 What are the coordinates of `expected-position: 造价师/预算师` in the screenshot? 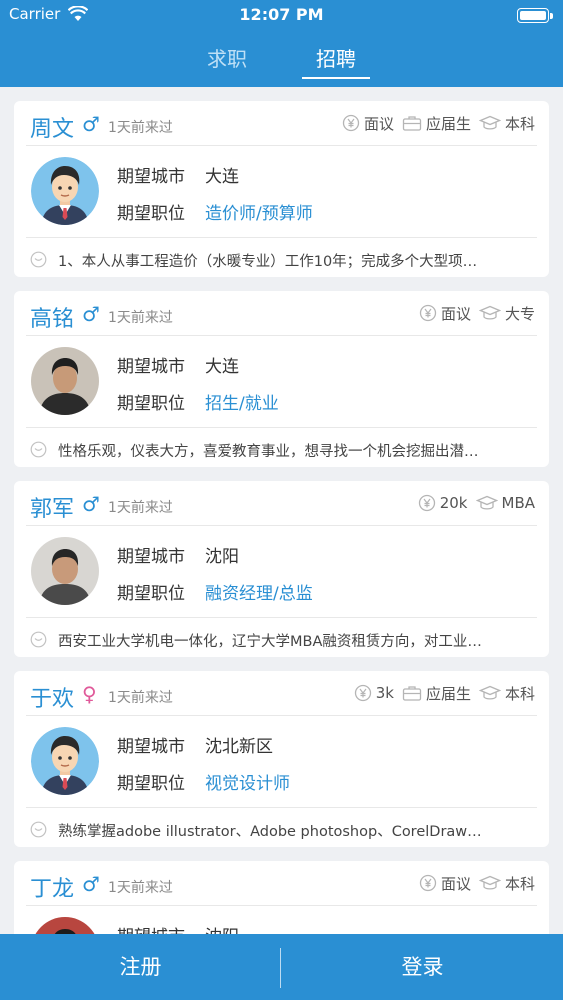 It's located at (259, 214).